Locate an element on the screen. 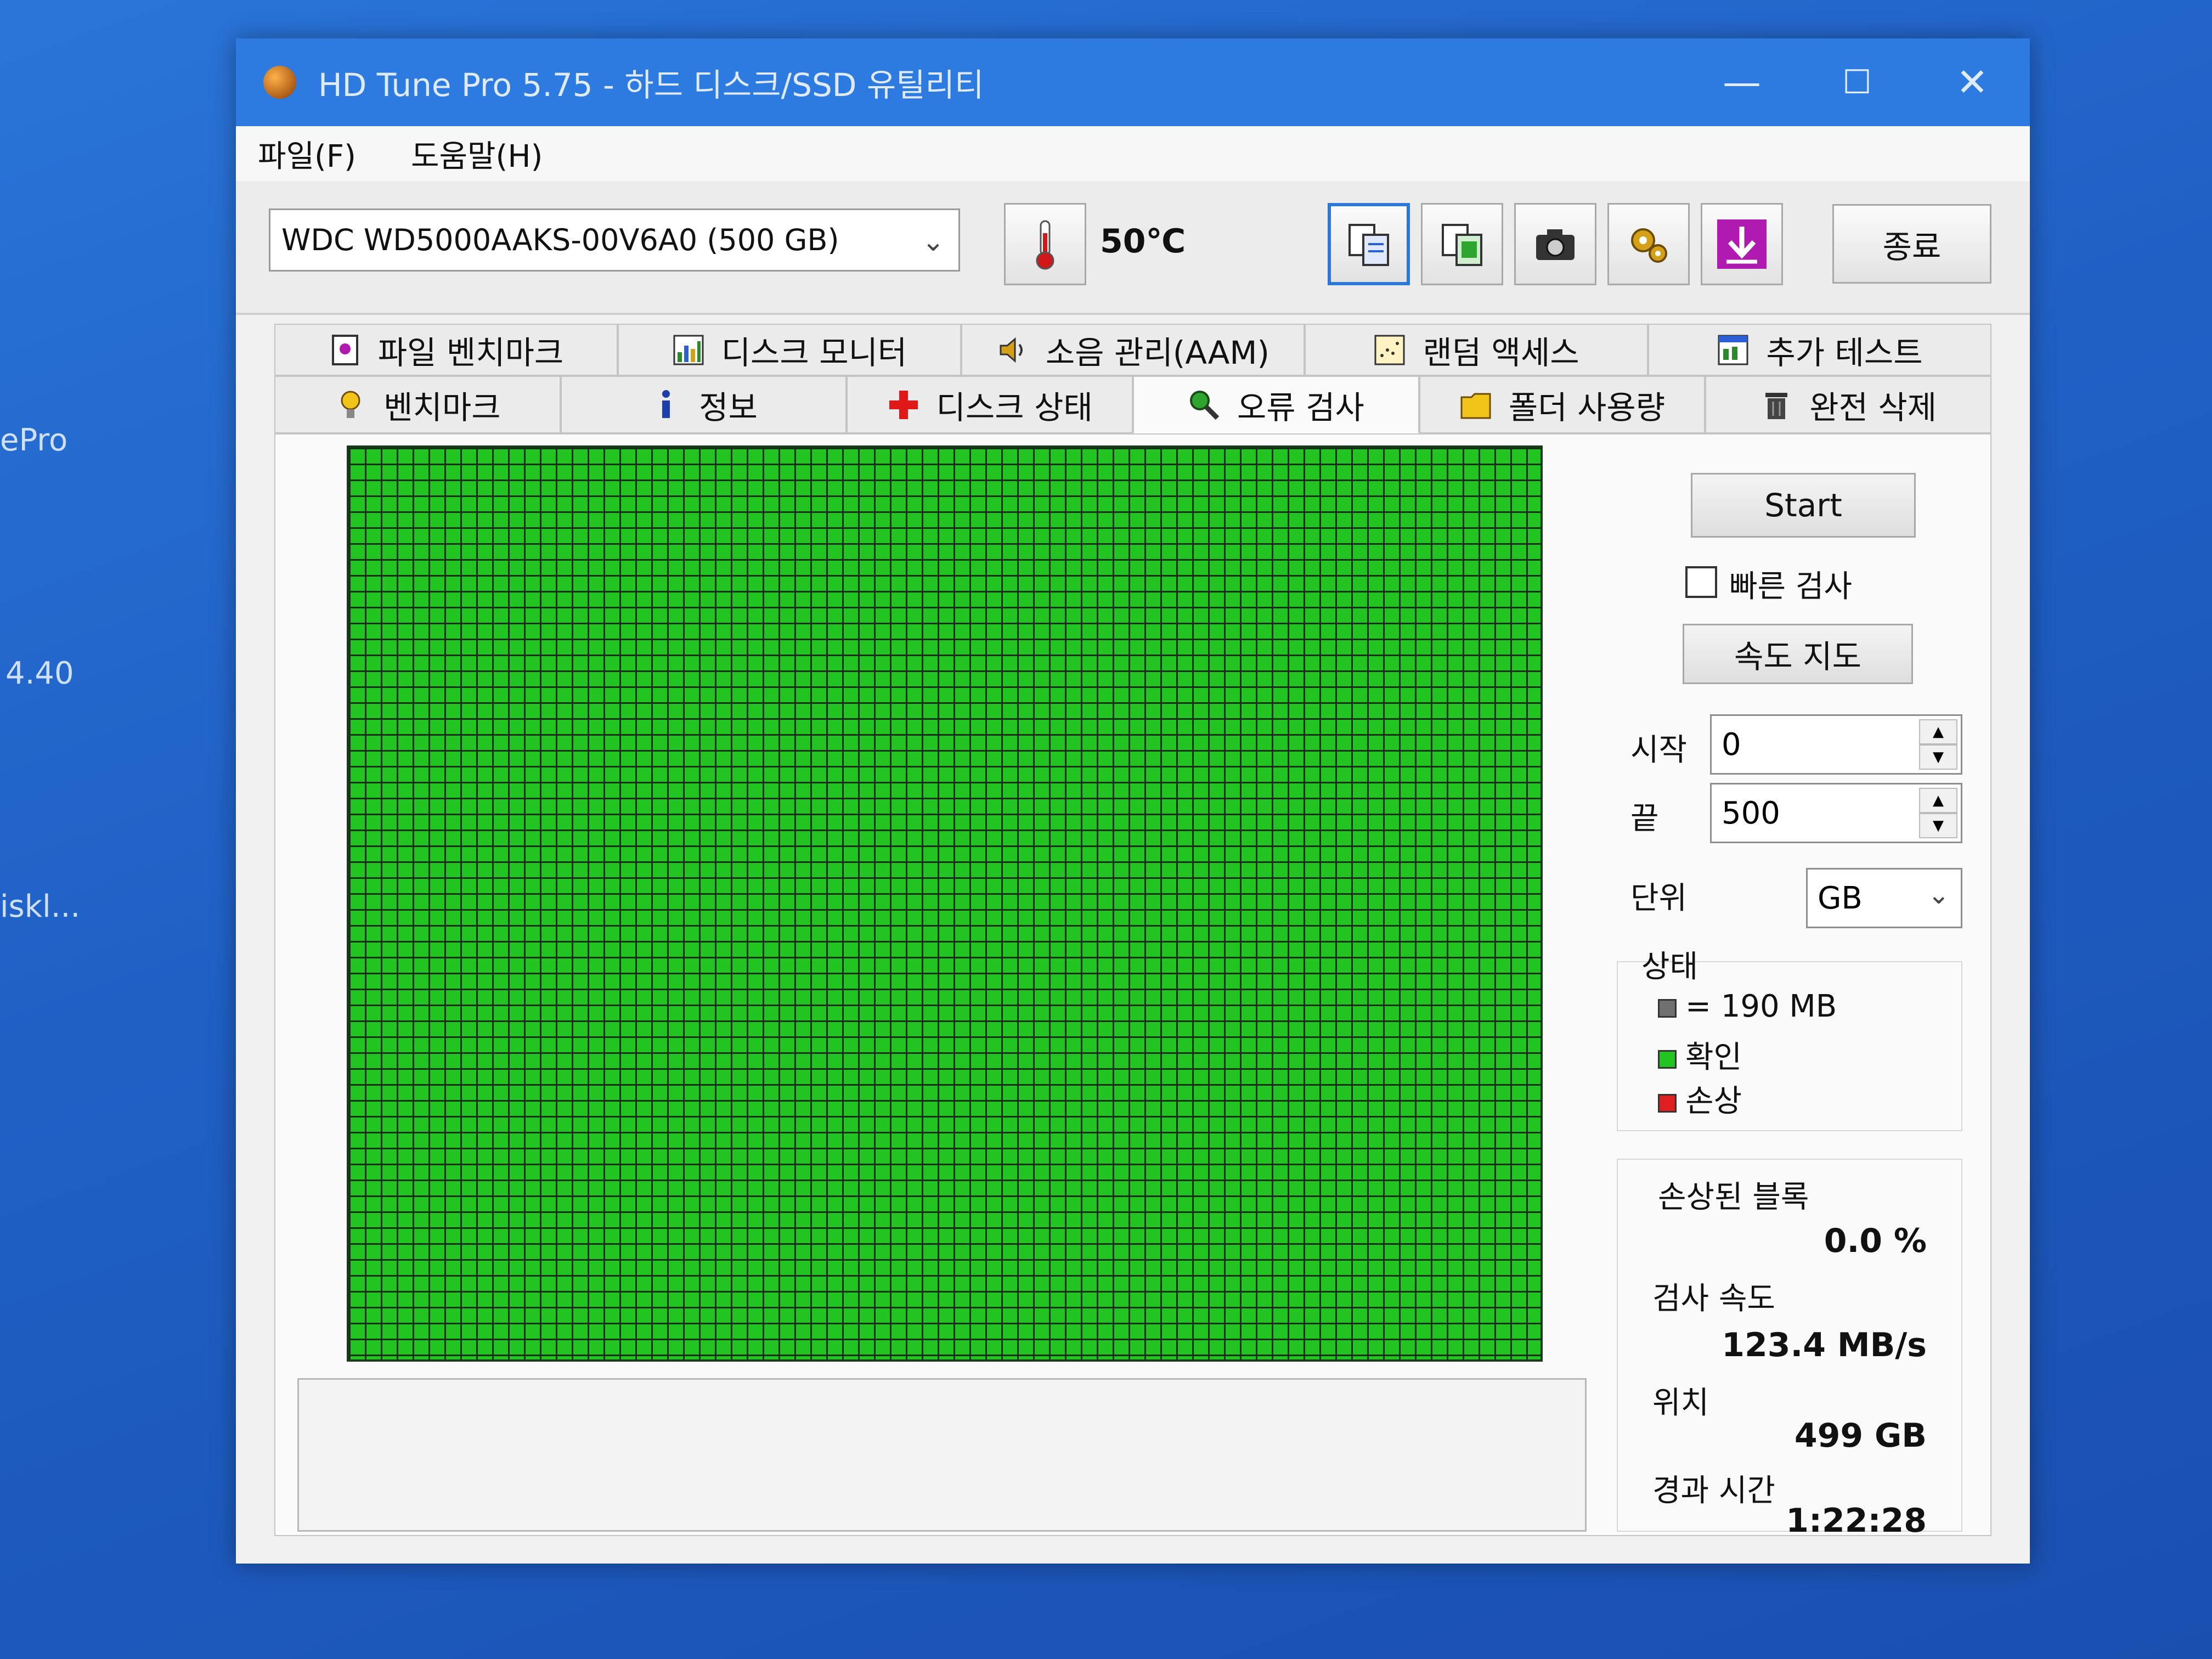  start-input: 0 ▲ ▼ is located at coordinates (1836, 744).